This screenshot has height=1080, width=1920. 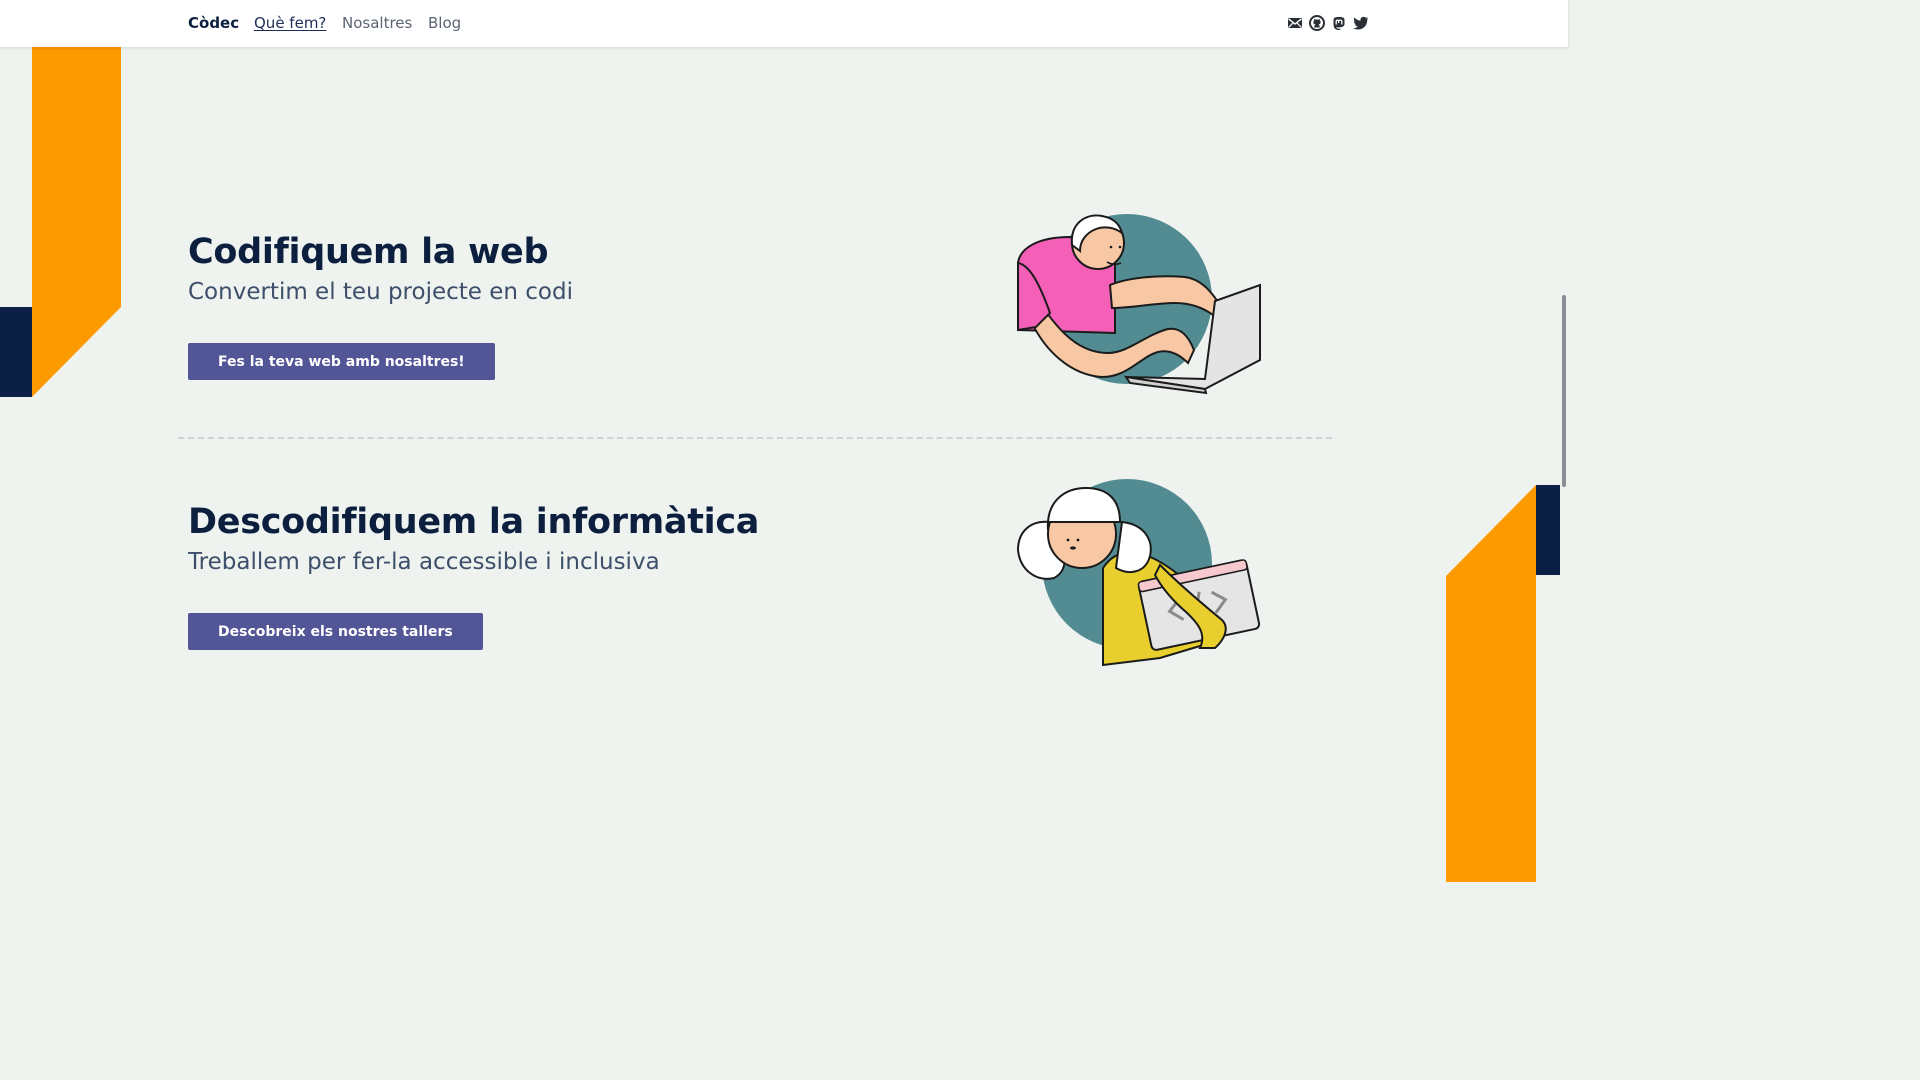 I want to click on workshops-cta-button: Descobreix els nostres tallers, so click(x=335, y=631).